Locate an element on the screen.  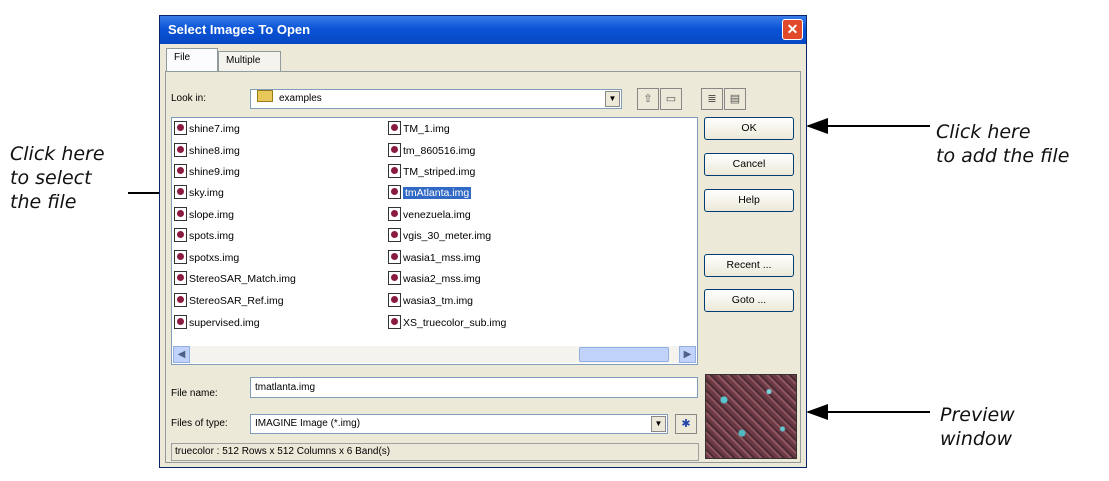
dialog-title: Select Images To Open is located at coordinates (239, 29).